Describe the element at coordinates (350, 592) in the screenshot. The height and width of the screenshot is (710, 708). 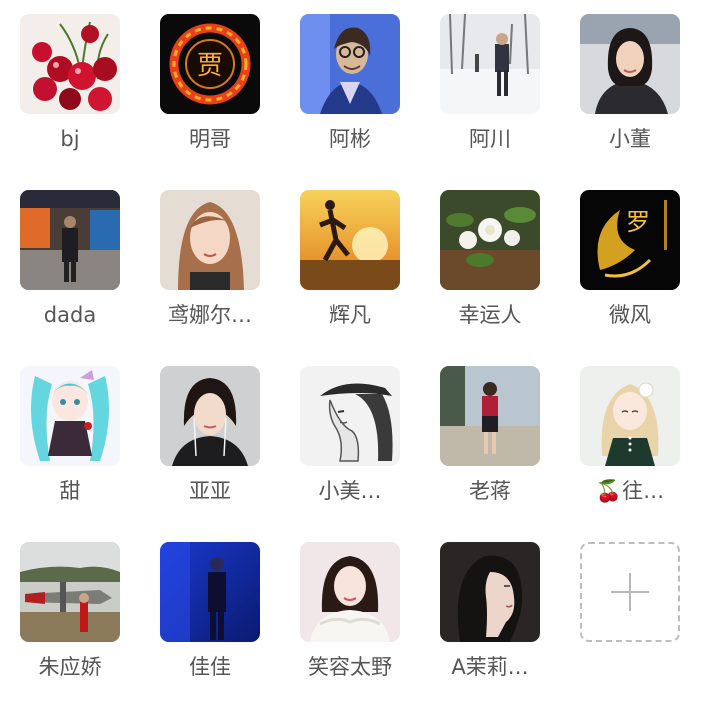
I see `woman-fur-collar-photo` at that location.